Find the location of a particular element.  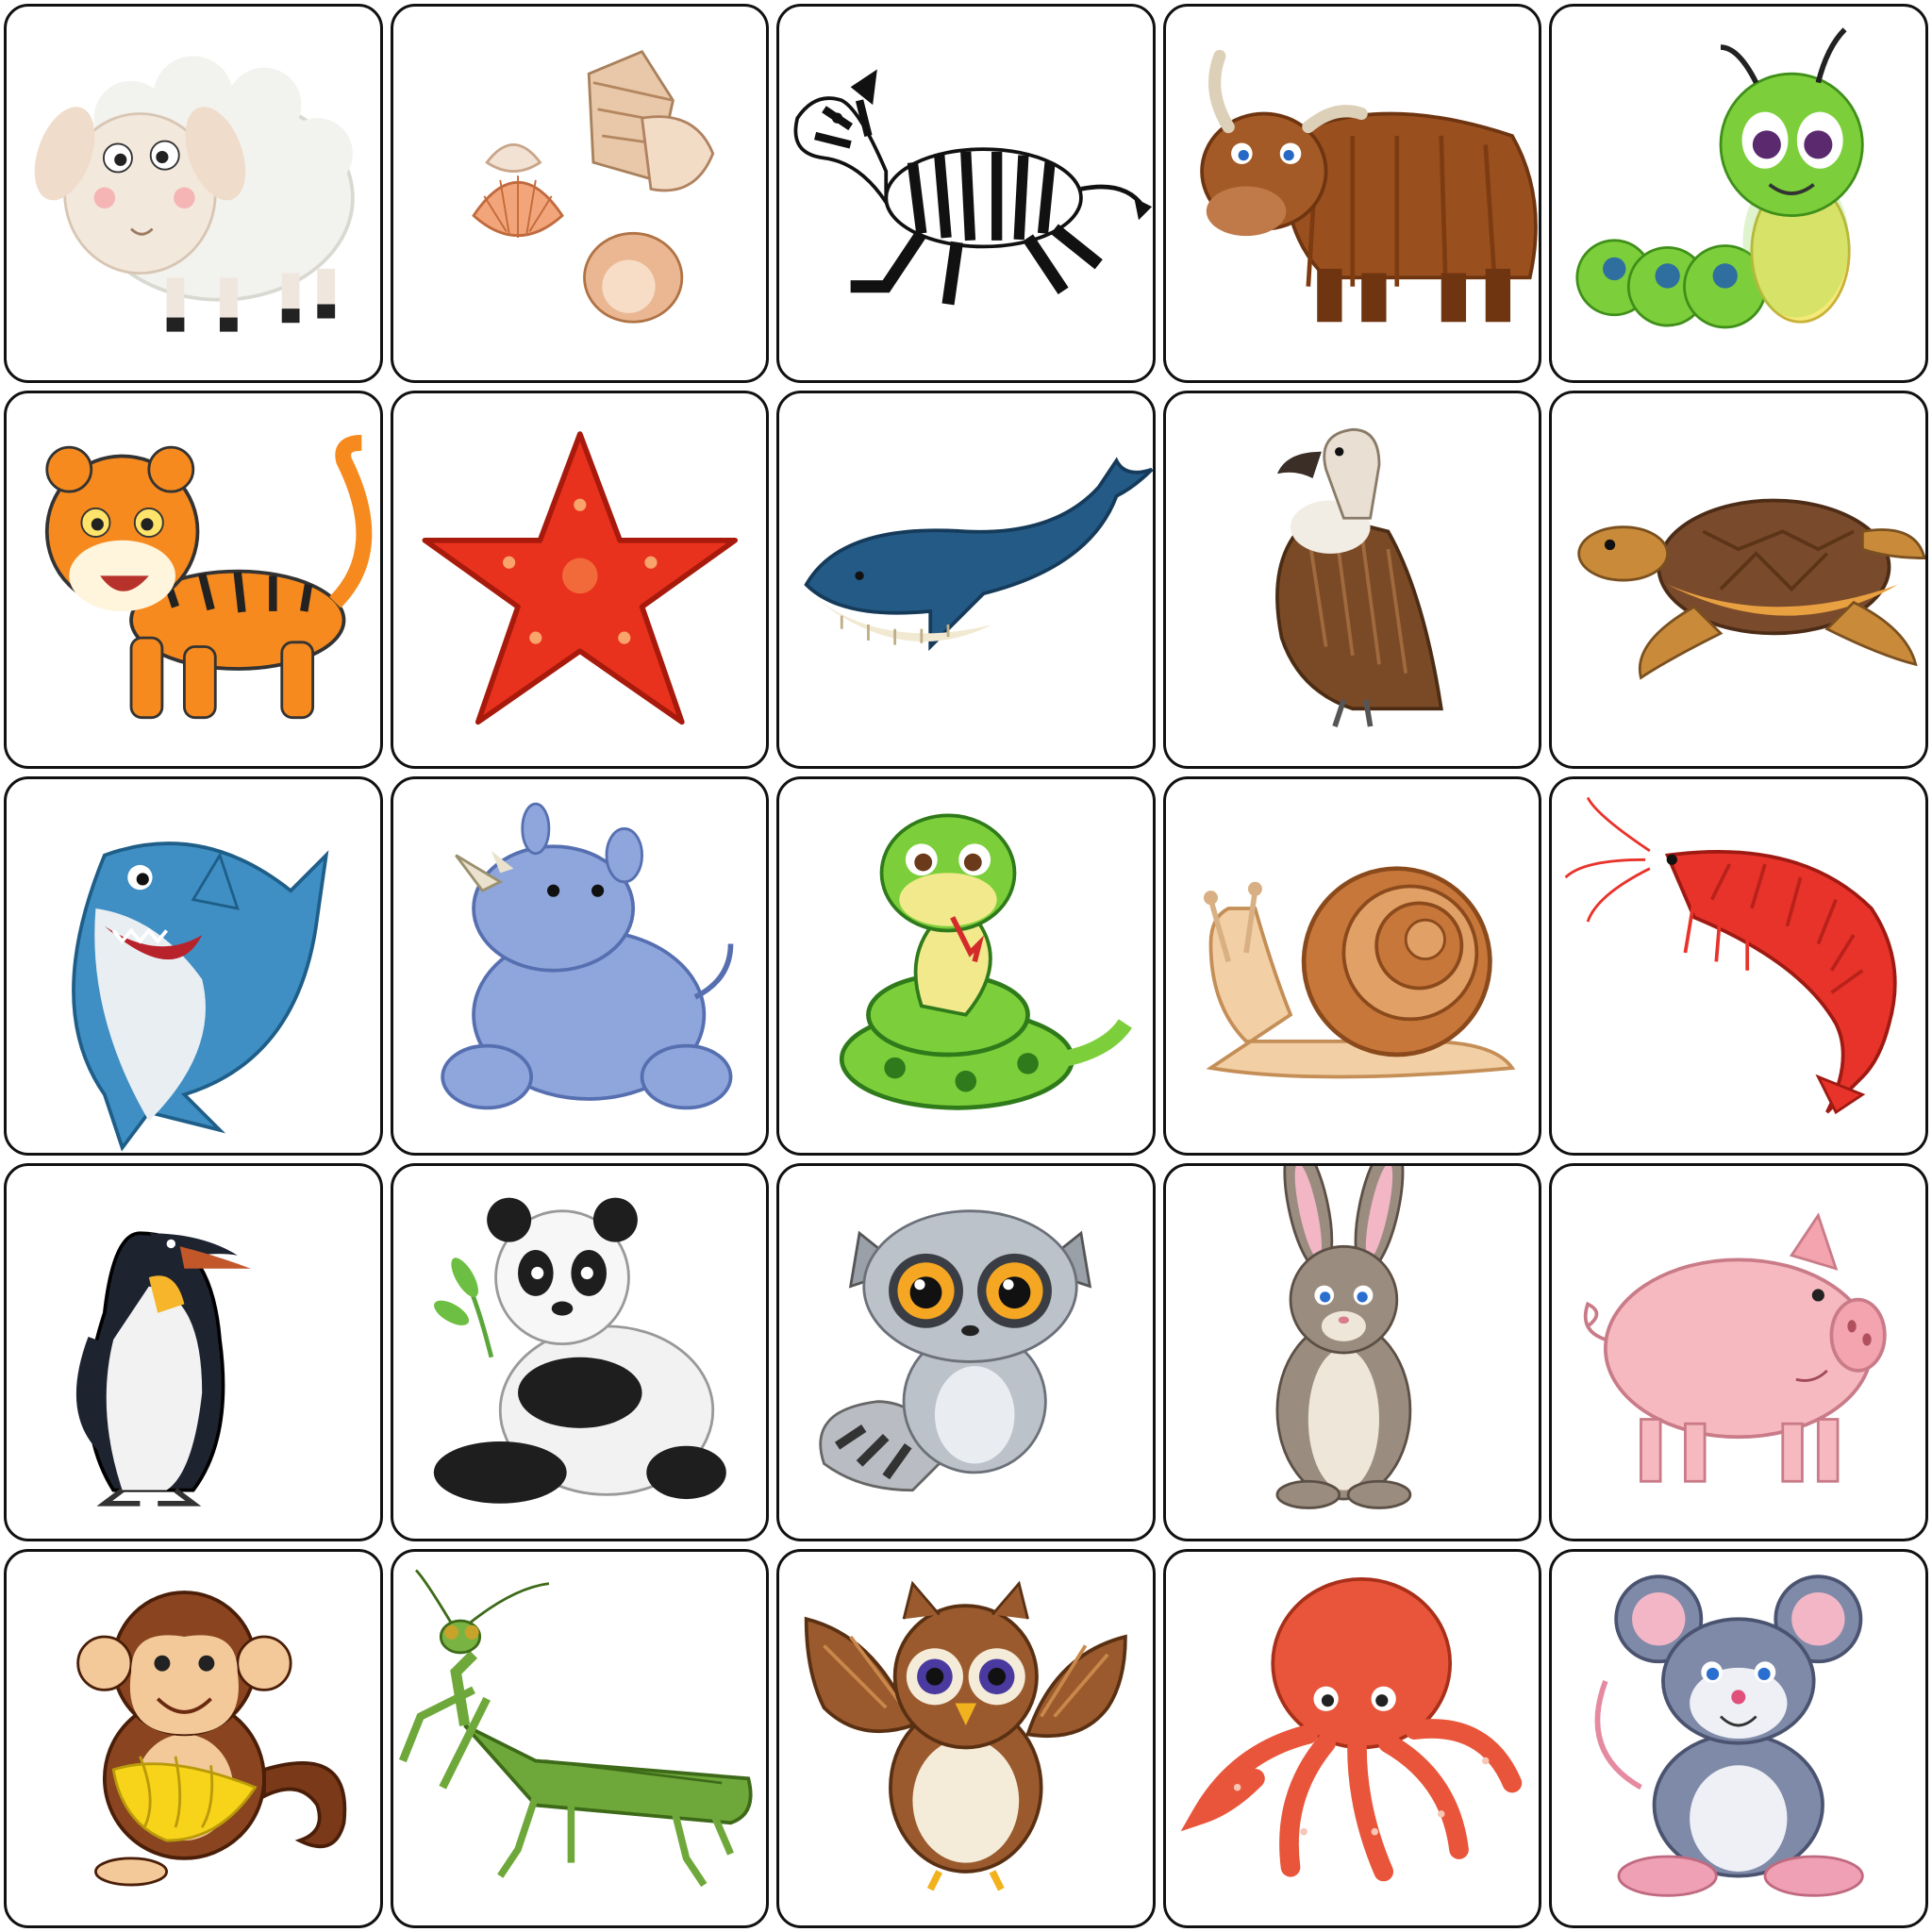

card-penguin is located at coordinates (194, 1352).